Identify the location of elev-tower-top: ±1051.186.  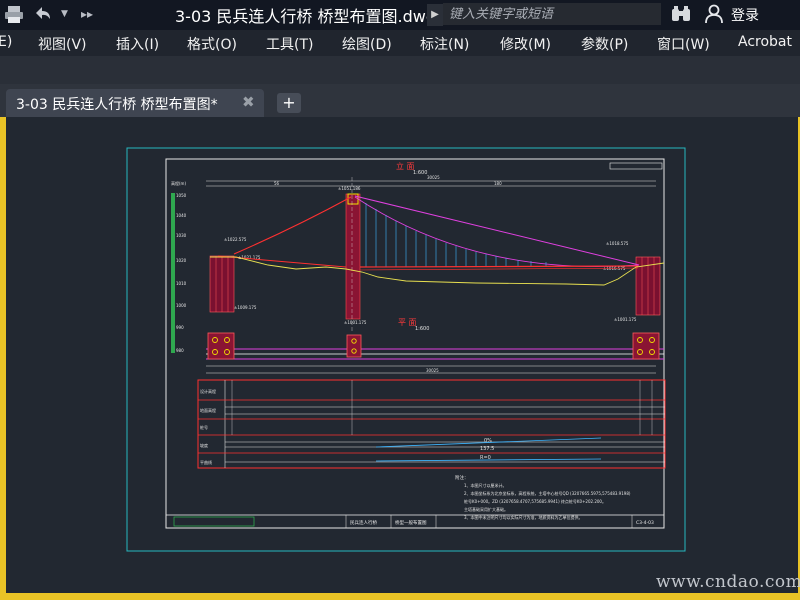
(349, 188).